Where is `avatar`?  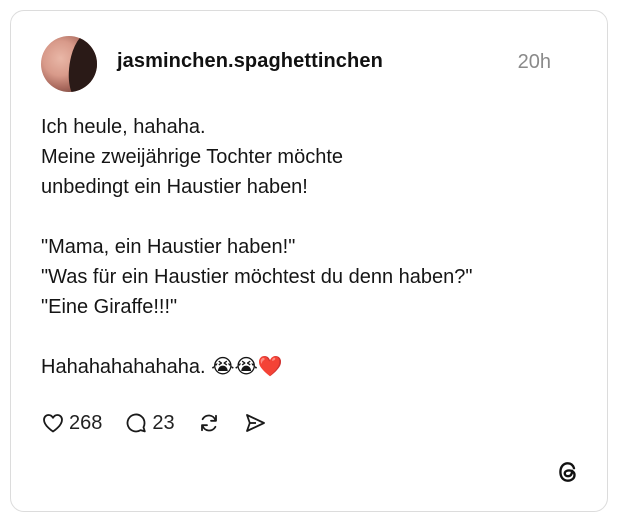
avatar is located at coordinates (69, 64).